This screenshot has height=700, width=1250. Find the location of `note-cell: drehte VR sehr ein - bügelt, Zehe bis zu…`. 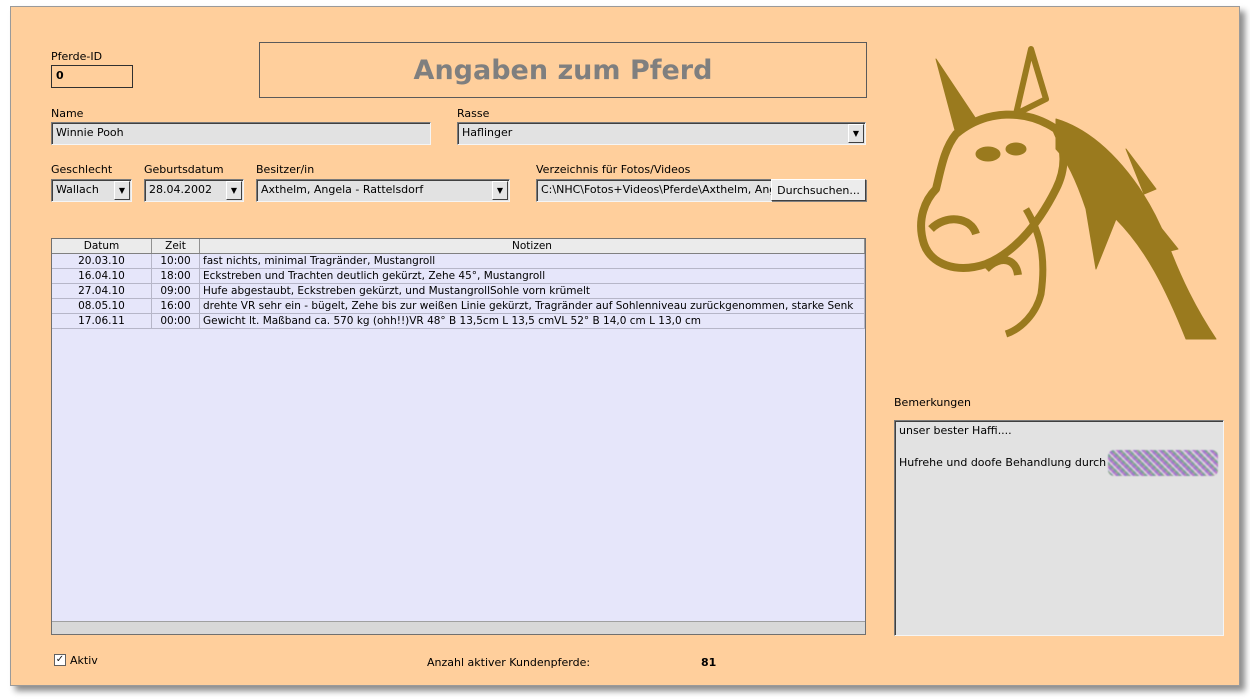

note-cell: drehte VR sehr ein - bügelt, Zehe bis zu… is located at coordinates (532, 306).